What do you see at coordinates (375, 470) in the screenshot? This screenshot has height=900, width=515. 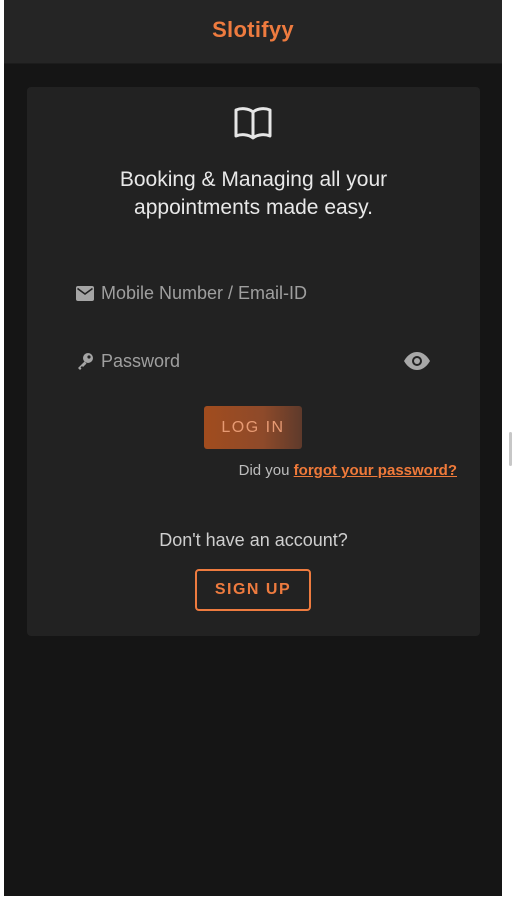 I see `forgot-password-link: forgot your password?` at bounding box center [375, 470].